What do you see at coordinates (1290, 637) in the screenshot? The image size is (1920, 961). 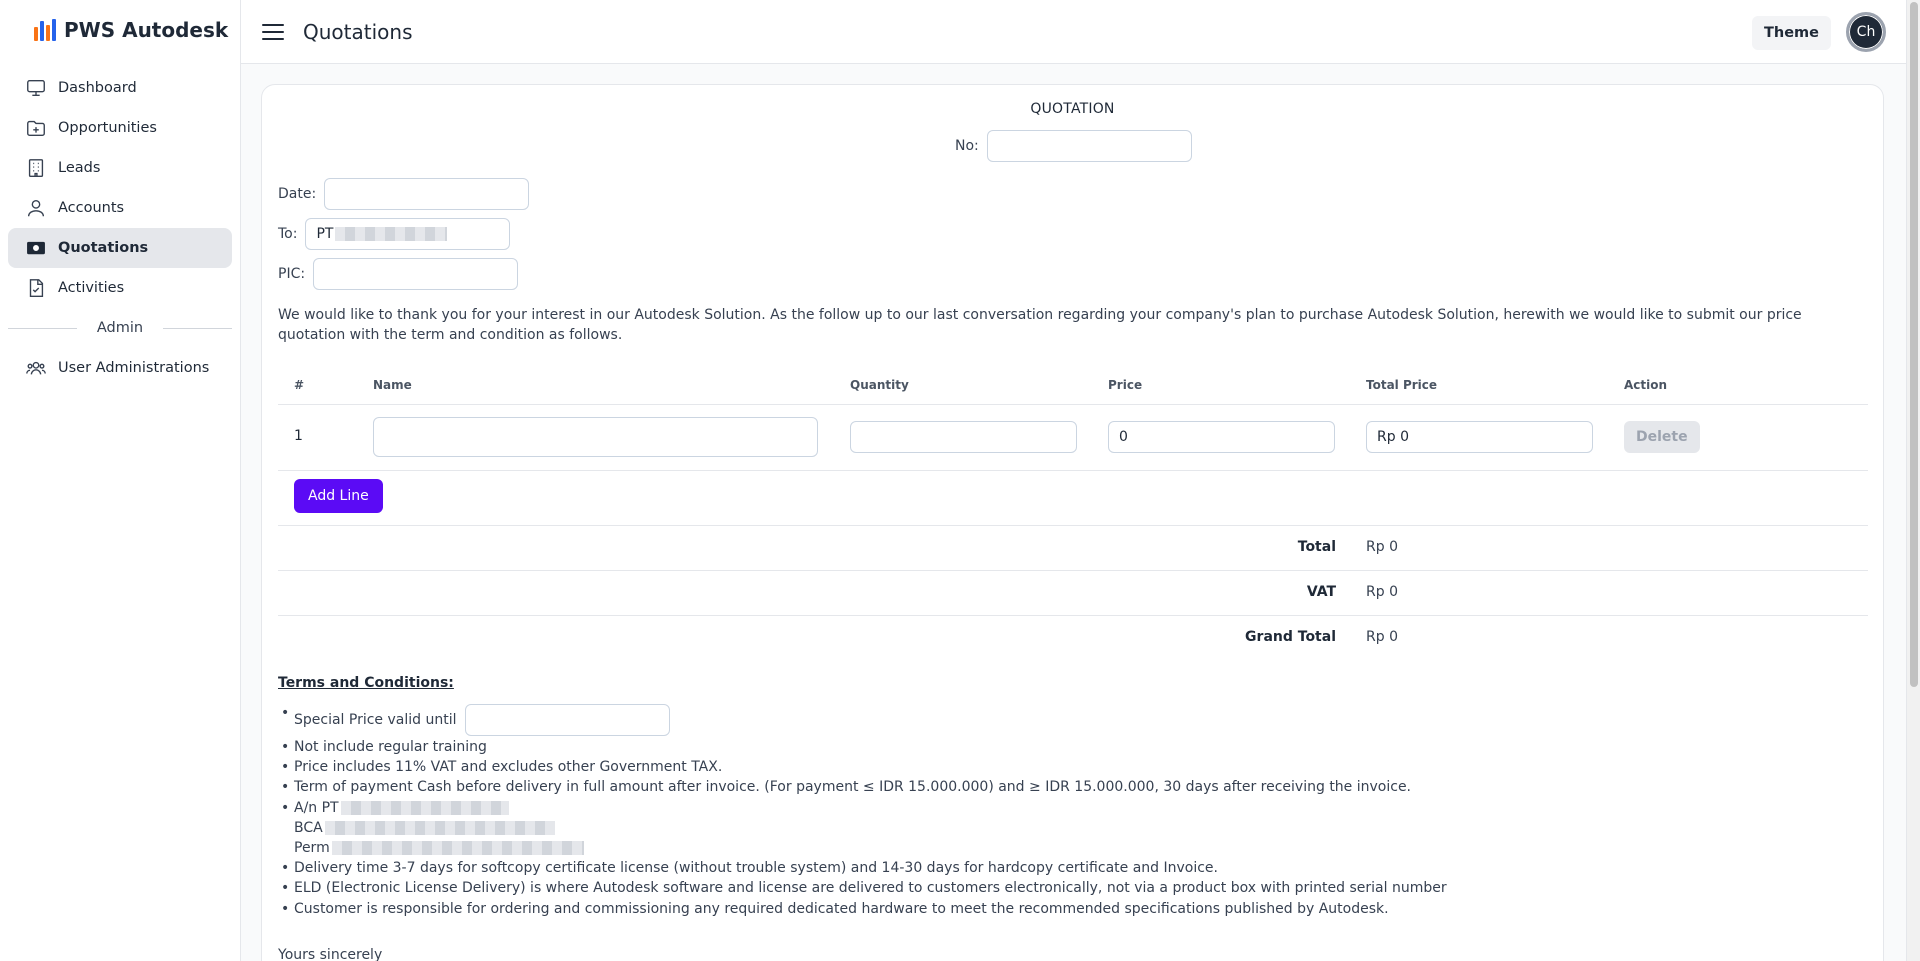 I see `grand-total-label: Grand Total` at bounding box center [1290, 637].